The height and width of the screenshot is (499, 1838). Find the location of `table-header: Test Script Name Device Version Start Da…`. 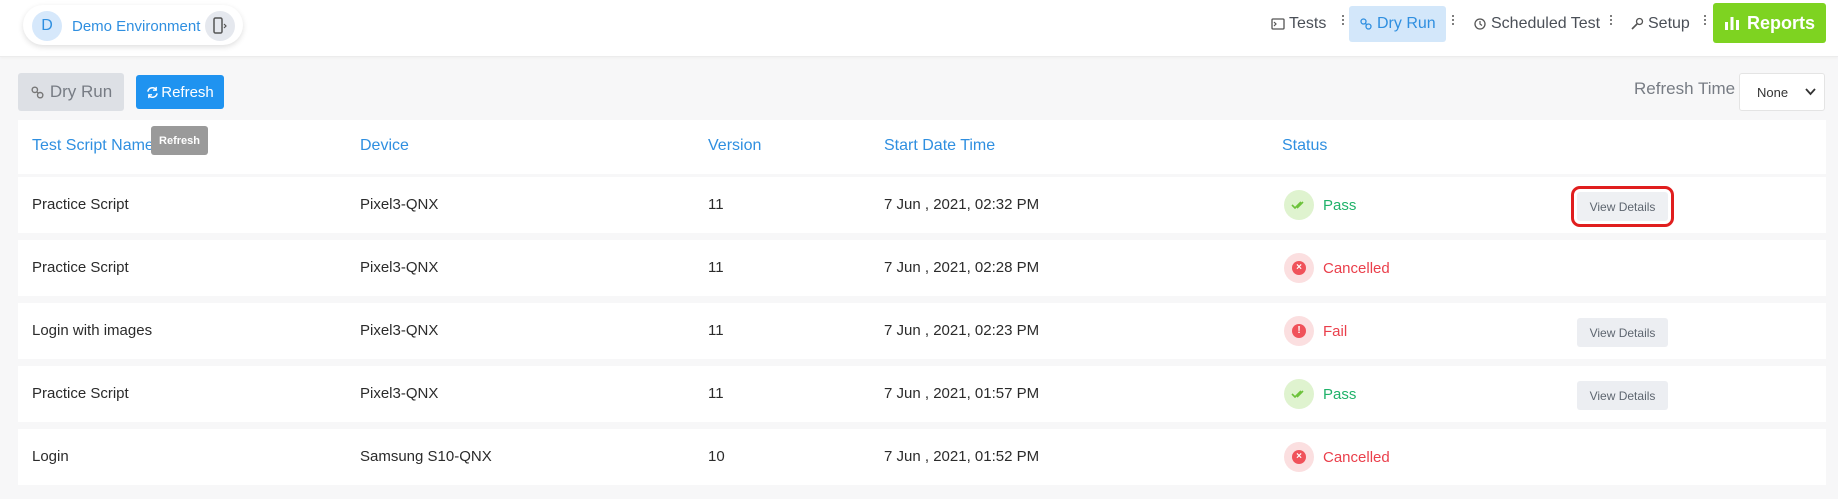

table-header: Test Script Name Device Version Start Da… is located at coordinates (922, 147).